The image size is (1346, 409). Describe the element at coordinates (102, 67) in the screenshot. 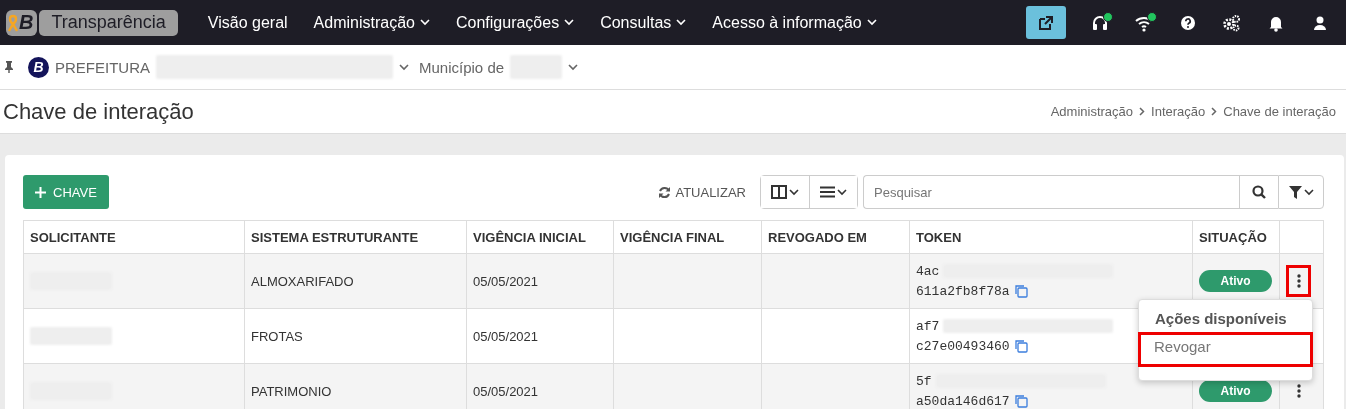

I see `org-label: PREFEITURA` at that location.